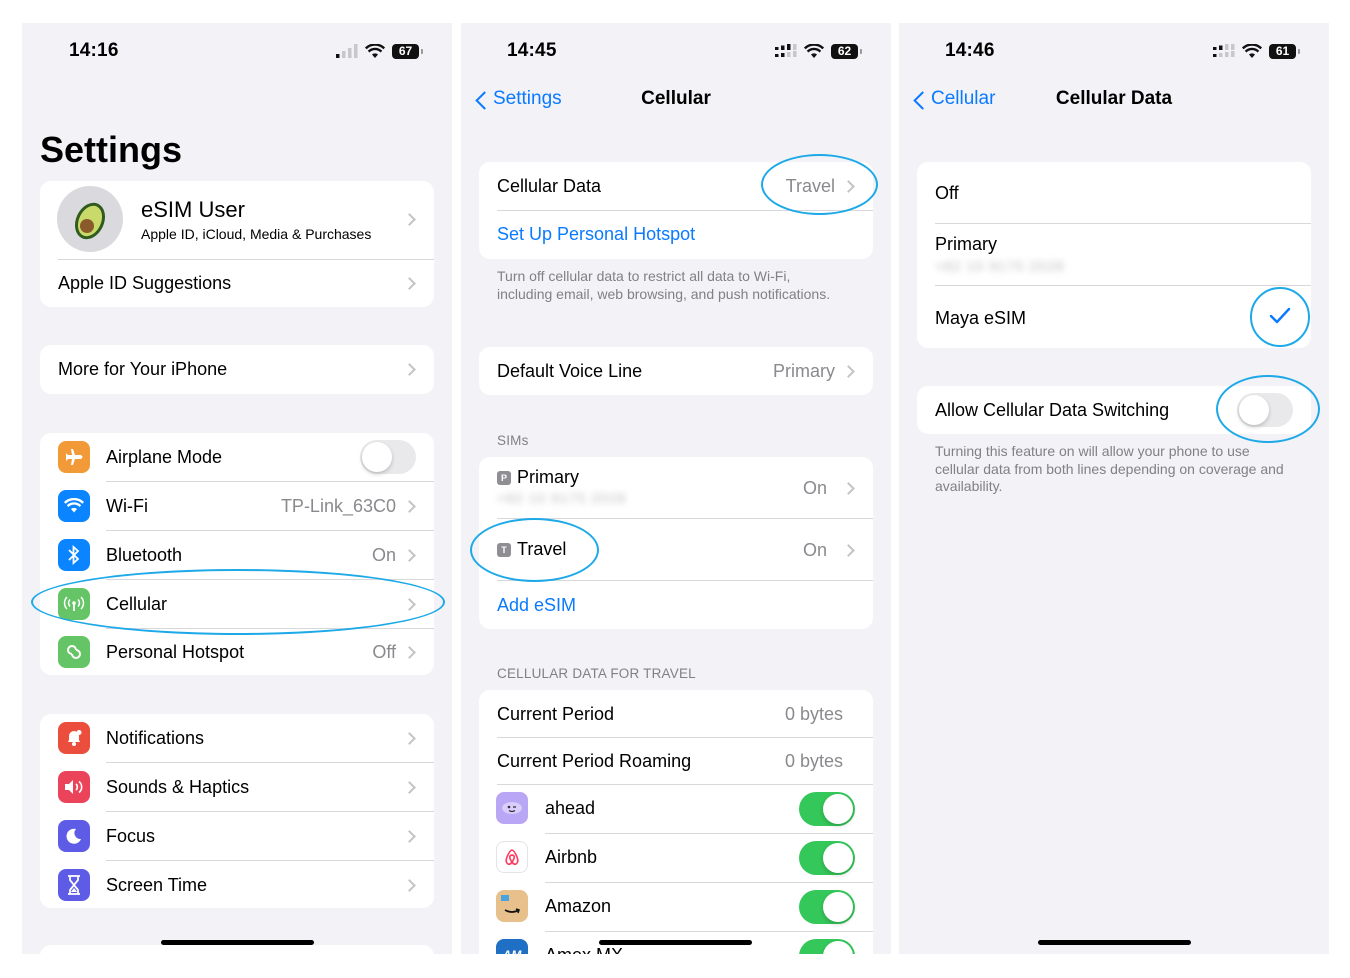 The width and height of the screenshot is (1350, 978). What do you see at coordinates (676, 98) in the screenshot?
I see `nav-title: Cellular` at bounding box center [676, 98].